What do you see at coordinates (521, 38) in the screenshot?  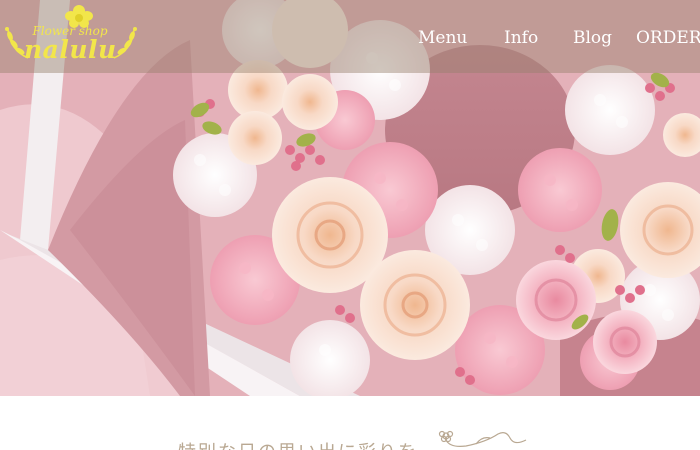 I see `nav-item-info: Info` at bounding box center [521, 38].